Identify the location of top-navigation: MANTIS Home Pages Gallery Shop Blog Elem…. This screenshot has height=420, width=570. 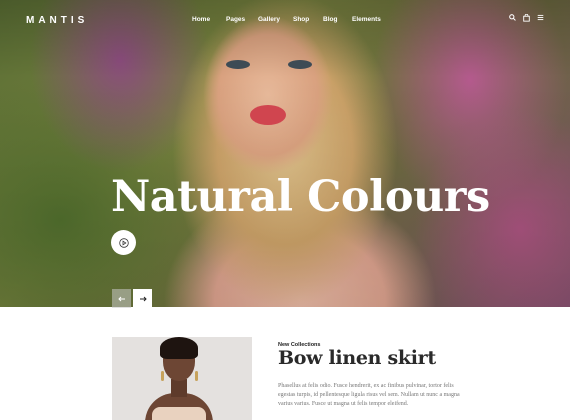
(285, 21).